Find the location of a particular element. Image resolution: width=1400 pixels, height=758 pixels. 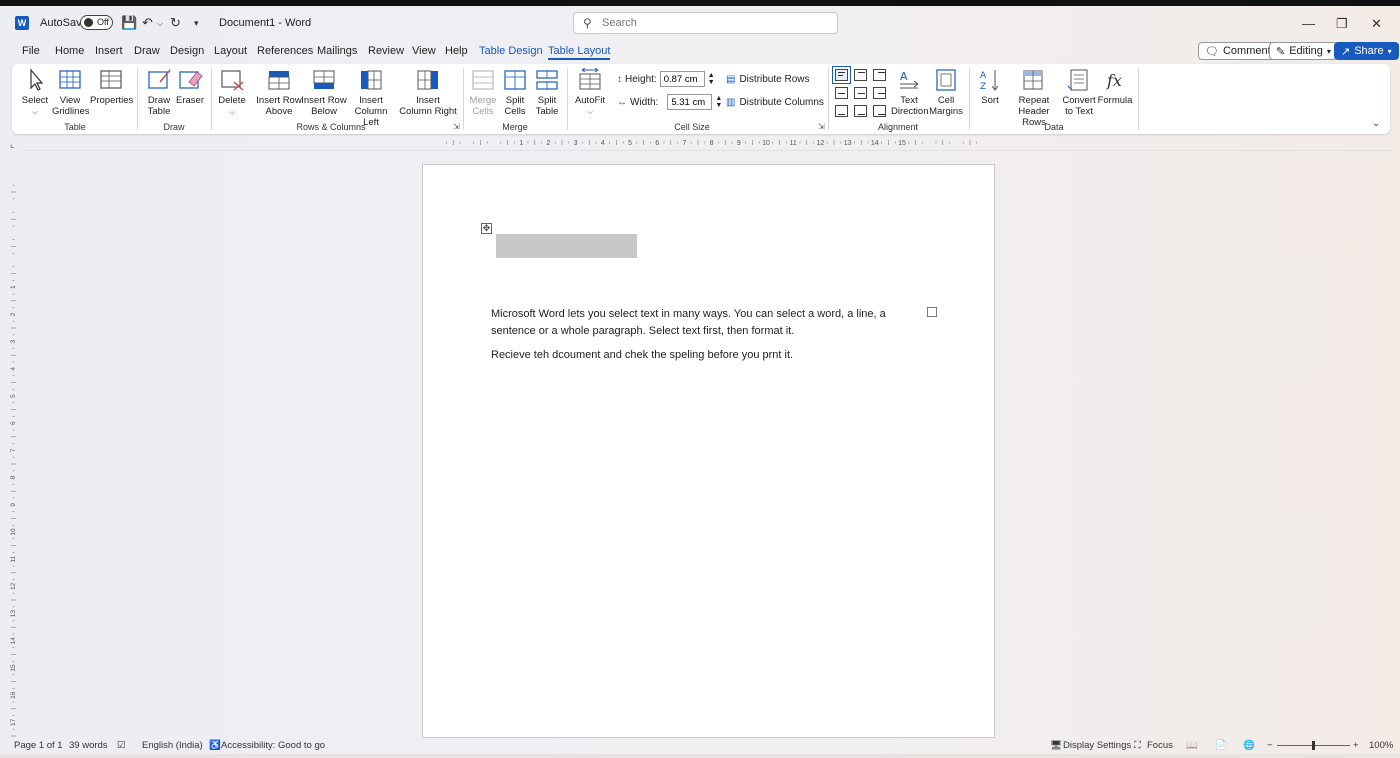

print-layout-icon: 📄 is located at coordinates (1221, 745).